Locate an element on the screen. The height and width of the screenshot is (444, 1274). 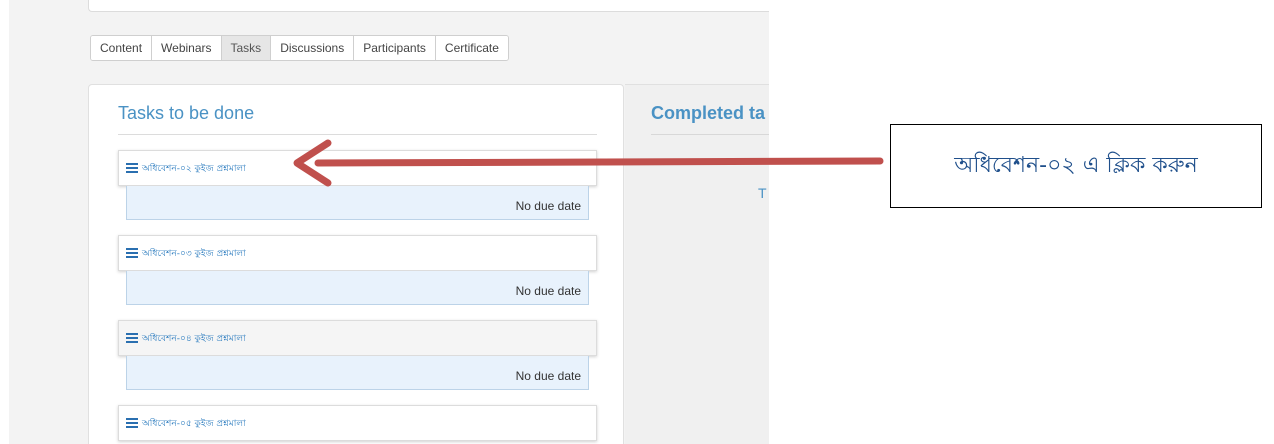
tab-discussions: Discussions is located at coordinates (313, 48).